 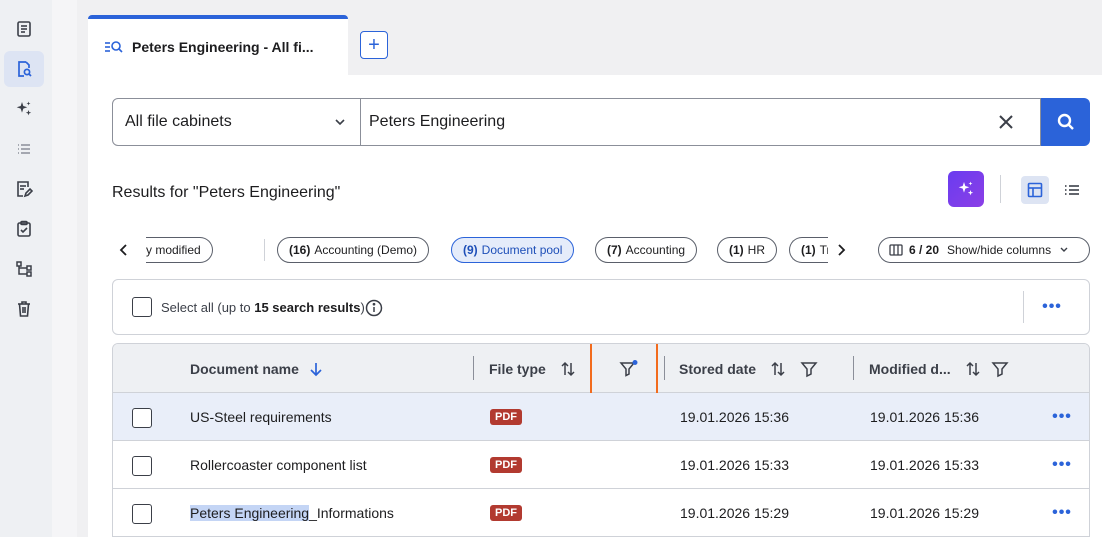 I want to click on chip-label: Accounting, so click(x=655, y=250).